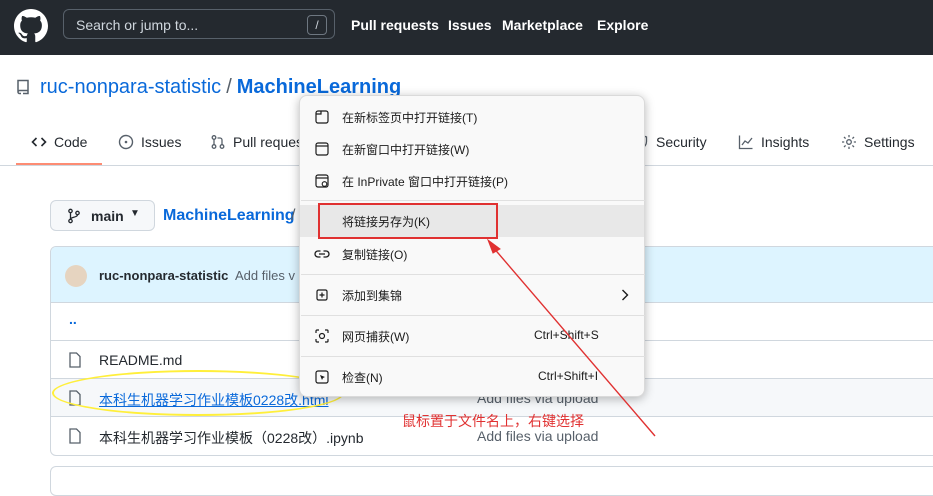 The image size is (933, 496). What do you see at coordinates (425, 182) in the screenshot?
I see `menu-item-label: 在 InPrivate 窗口中打开链接(P)` at bounding box center [425, 182].